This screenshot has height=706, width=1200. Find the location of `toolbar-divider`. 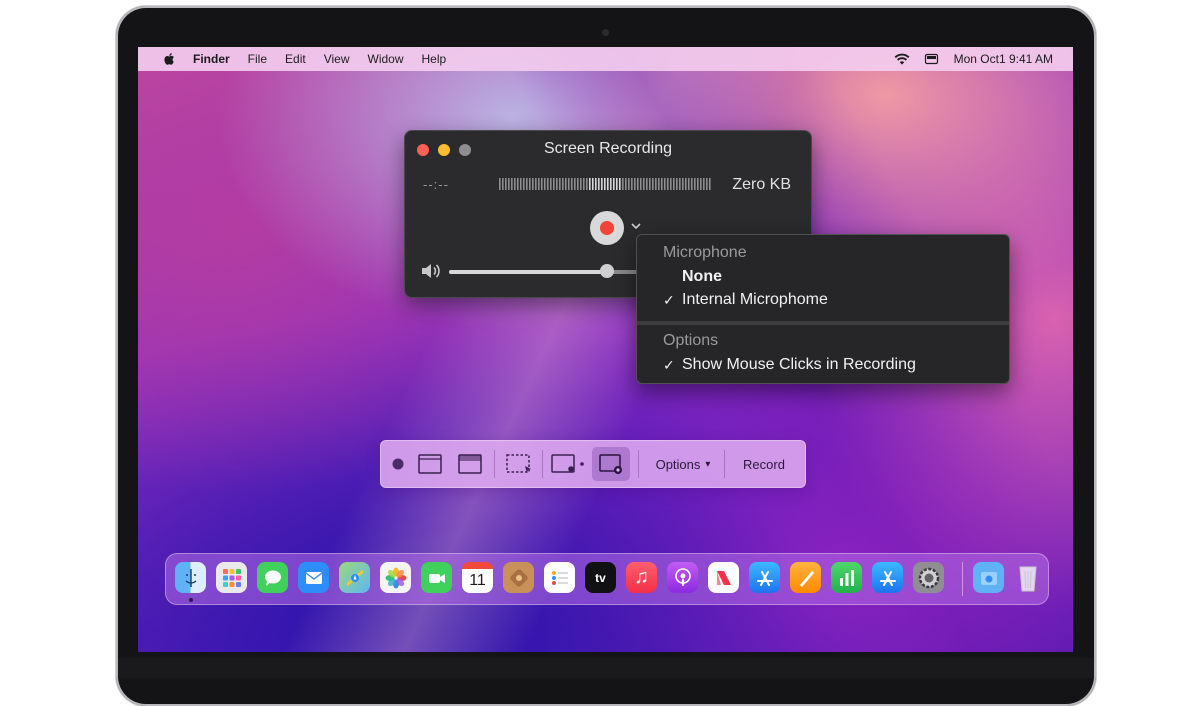

toolbar-divider is located at coordinates (724, 464).